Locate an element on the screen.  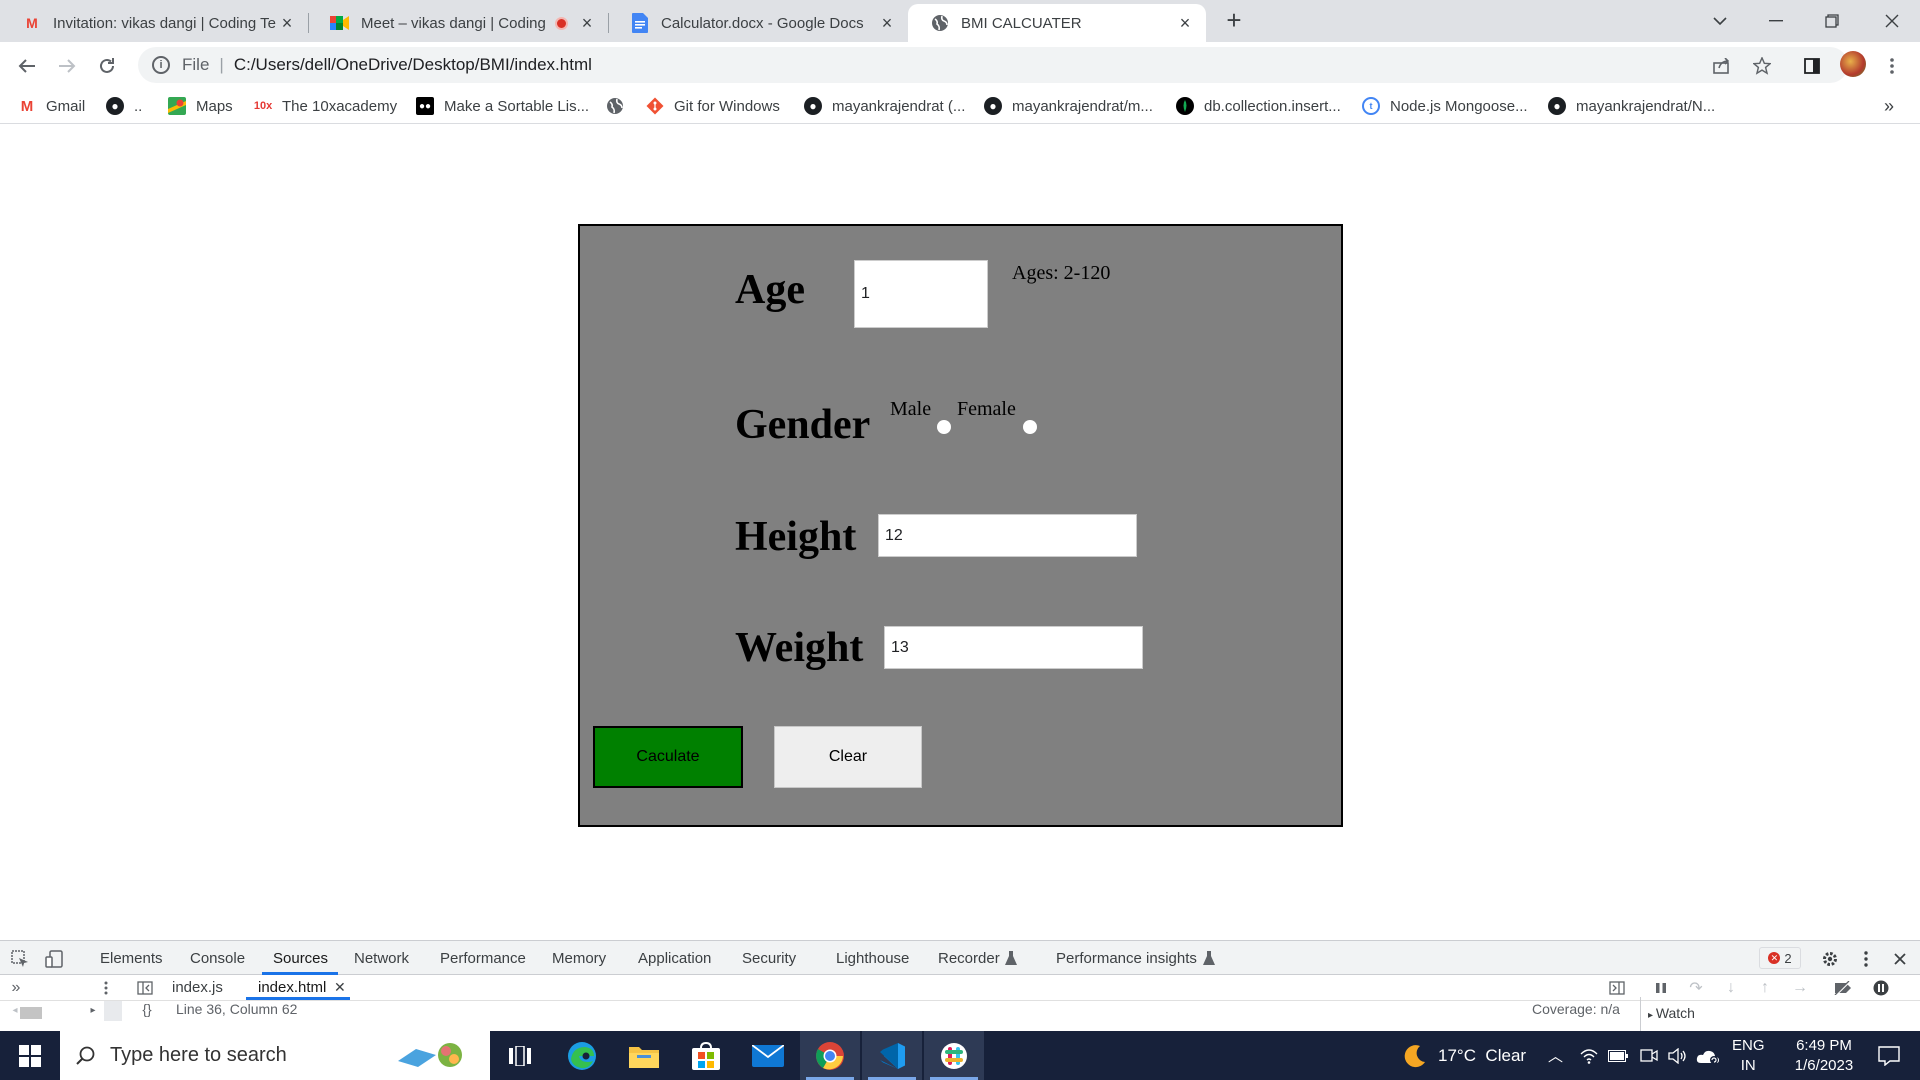
tab-lighthouse: Lighthouse is located at coordinates (872, 958).